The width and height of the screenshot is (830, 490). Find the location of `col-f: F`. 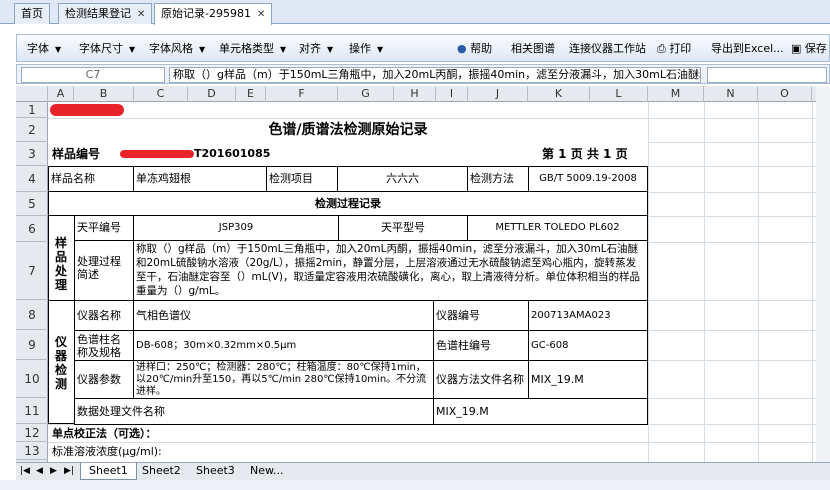

col-f: F is located at coordinates (302, 94).